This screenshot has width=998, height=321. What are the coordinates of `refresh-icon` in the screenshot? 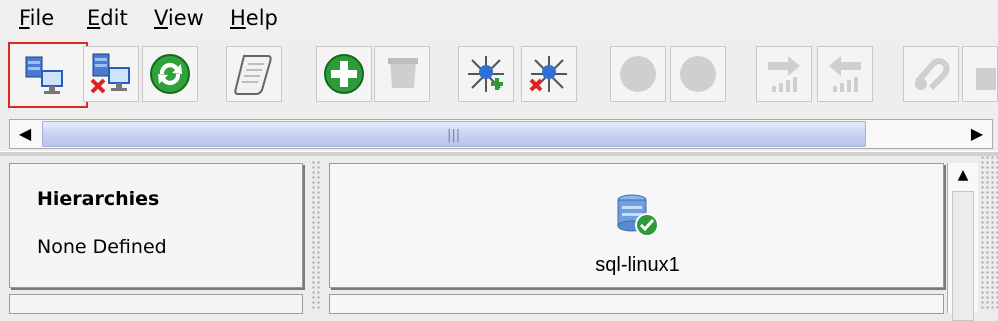 It's located at (170, 74).